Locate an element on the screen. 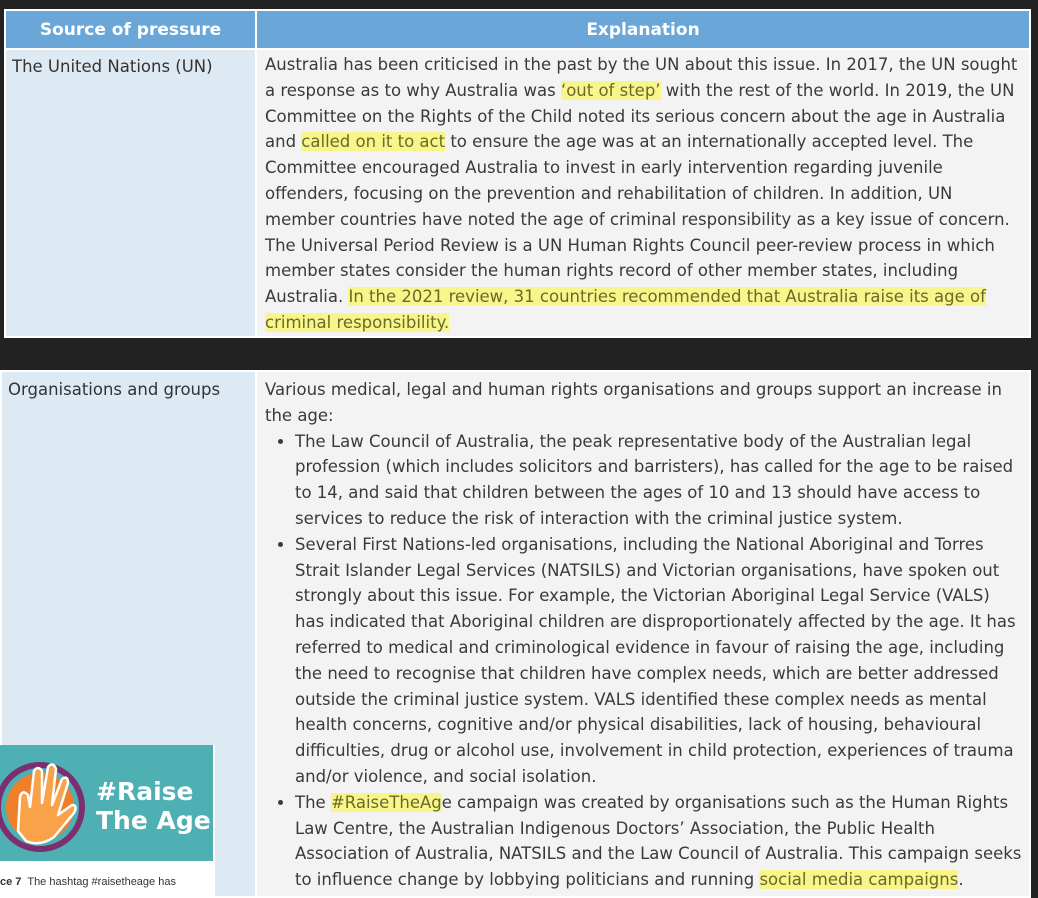 The image size is (1038, 898). header-source: Source of pressure is located at coordinates (130, 29).